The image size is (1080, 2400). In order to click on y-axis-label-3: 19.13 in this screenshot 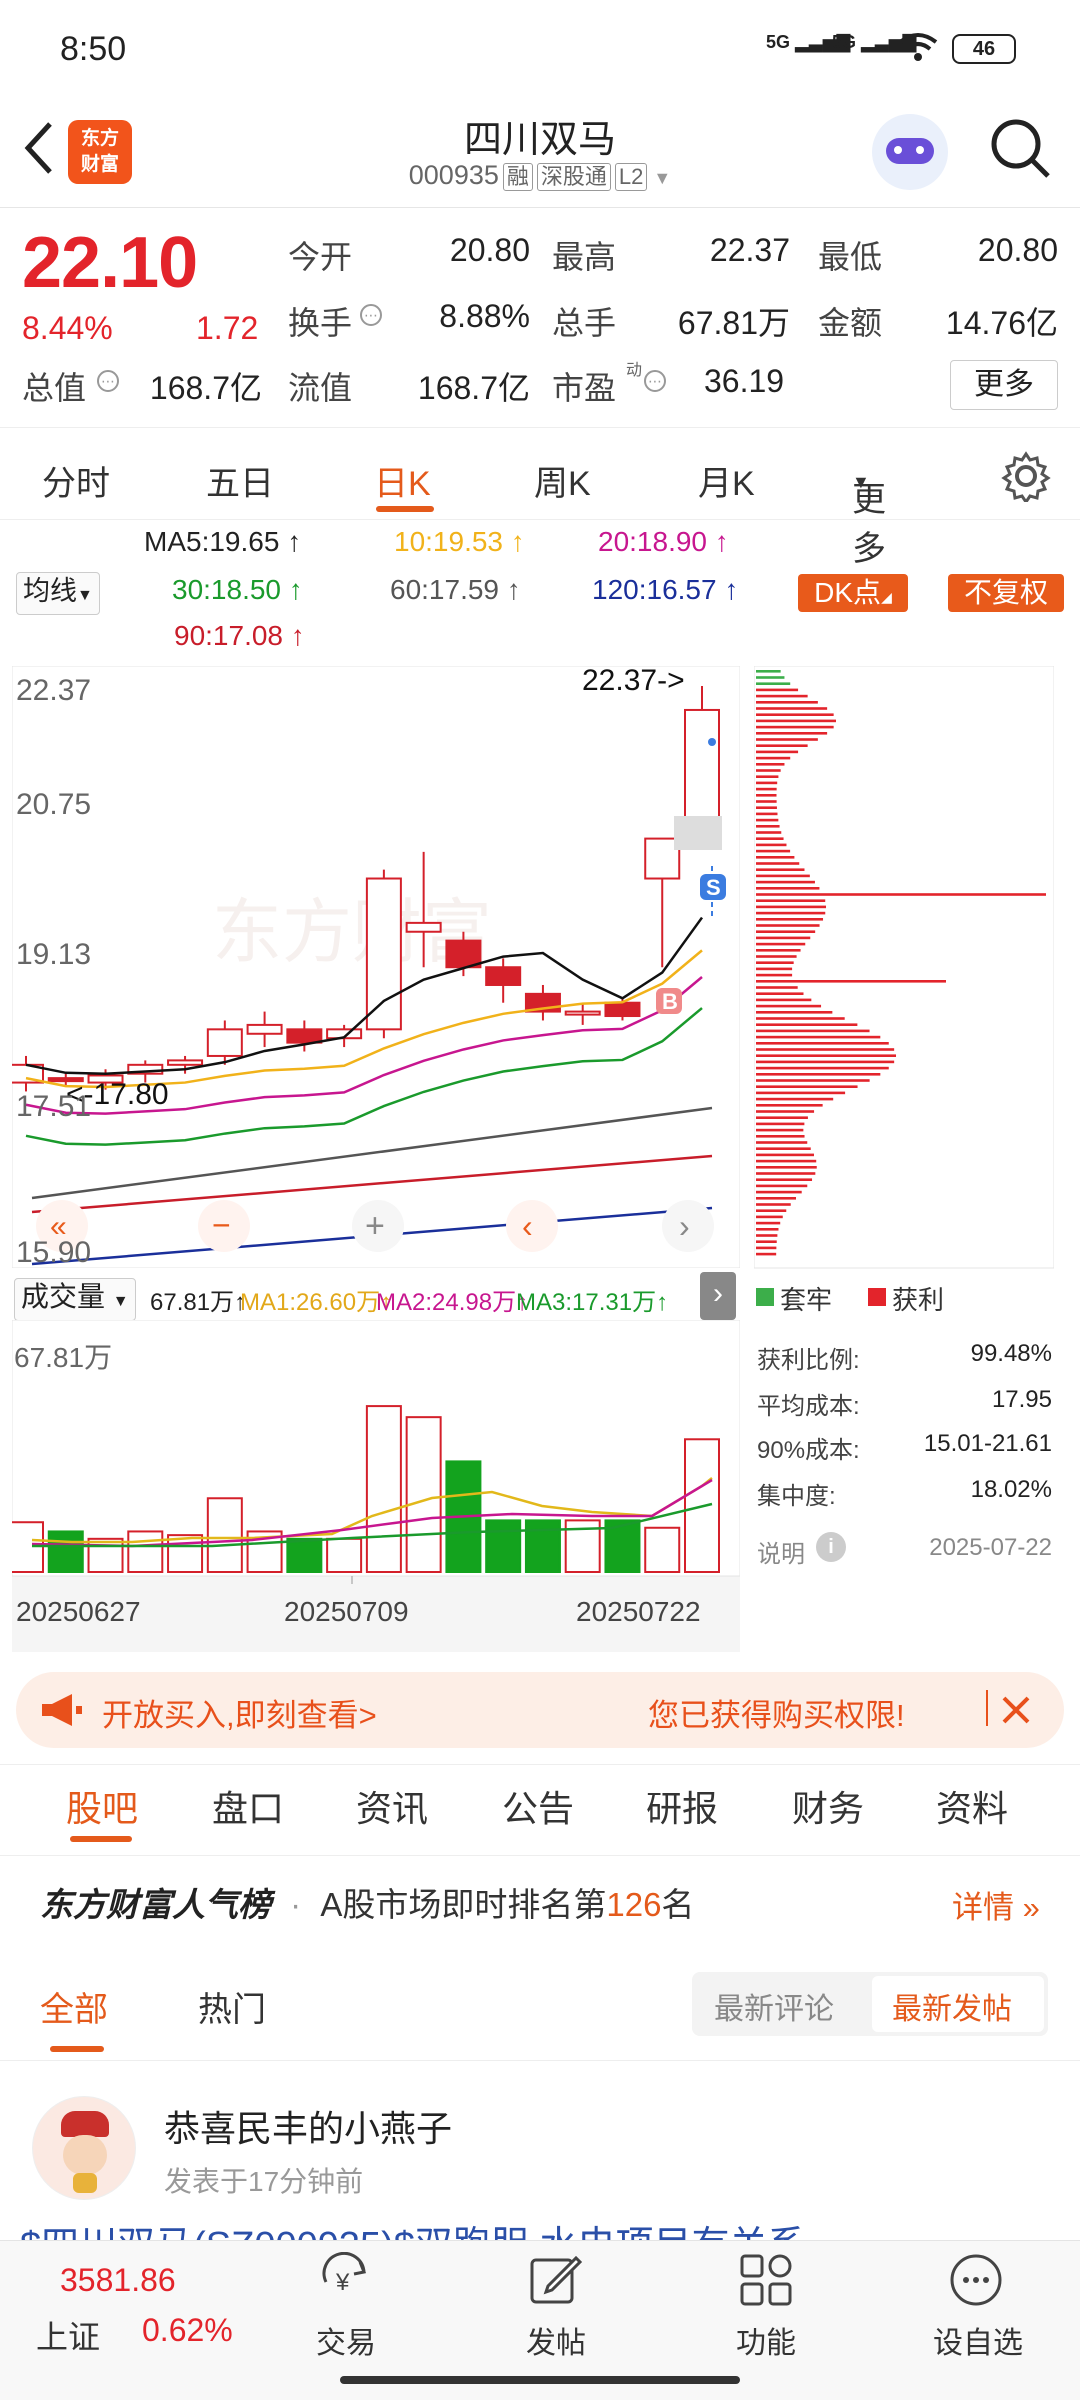, I will do `click(54, 954)`.